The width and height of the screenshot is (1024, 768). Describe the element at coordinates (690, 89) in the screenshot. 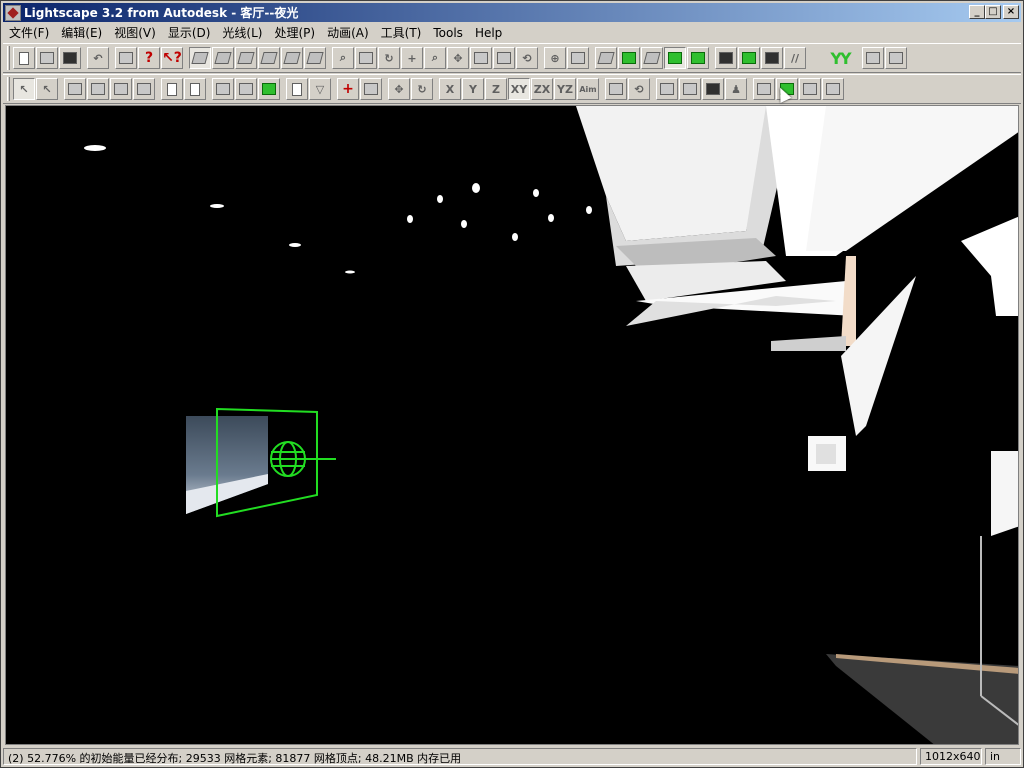

I see `walk-turn-button` at that location.